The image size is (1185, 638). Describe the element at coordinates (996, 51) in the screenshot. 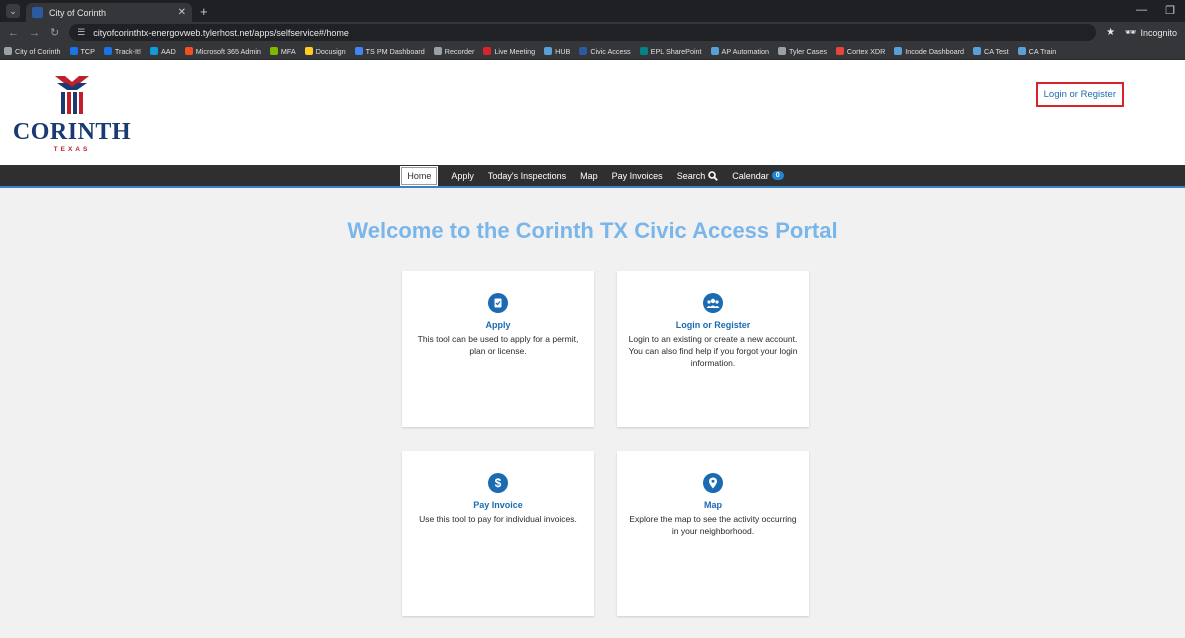

I see `bookmark-label: CA Test` at that location.